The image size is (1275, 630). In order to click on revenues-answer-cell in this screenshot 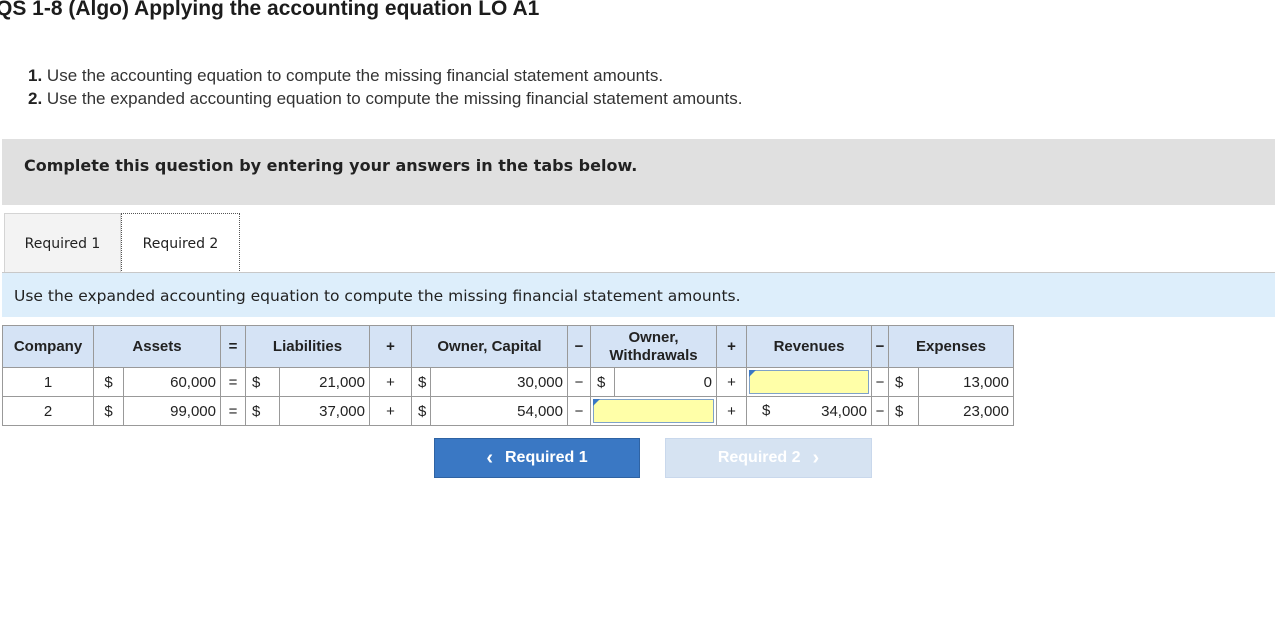, I will do `click(809, 382)`.